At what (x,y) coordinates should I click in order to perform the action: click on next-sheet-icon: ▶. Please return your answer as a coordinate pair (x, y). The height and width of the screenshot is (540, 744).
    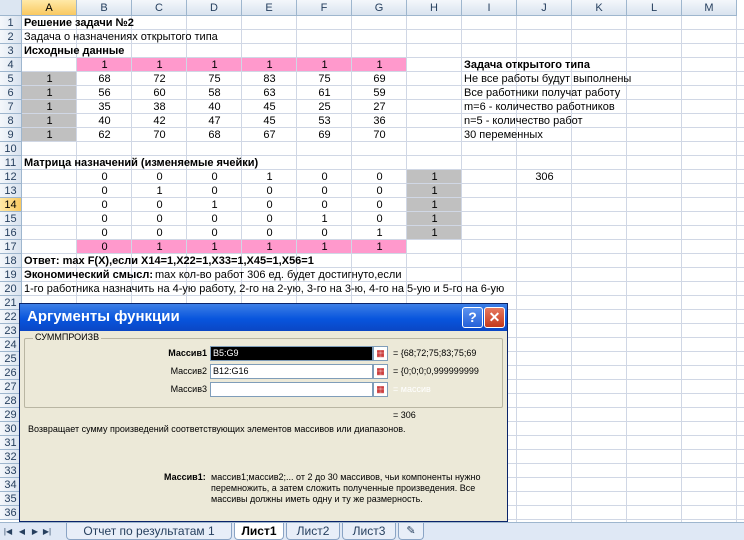
    Looking at the image, I should click on (35, 532).